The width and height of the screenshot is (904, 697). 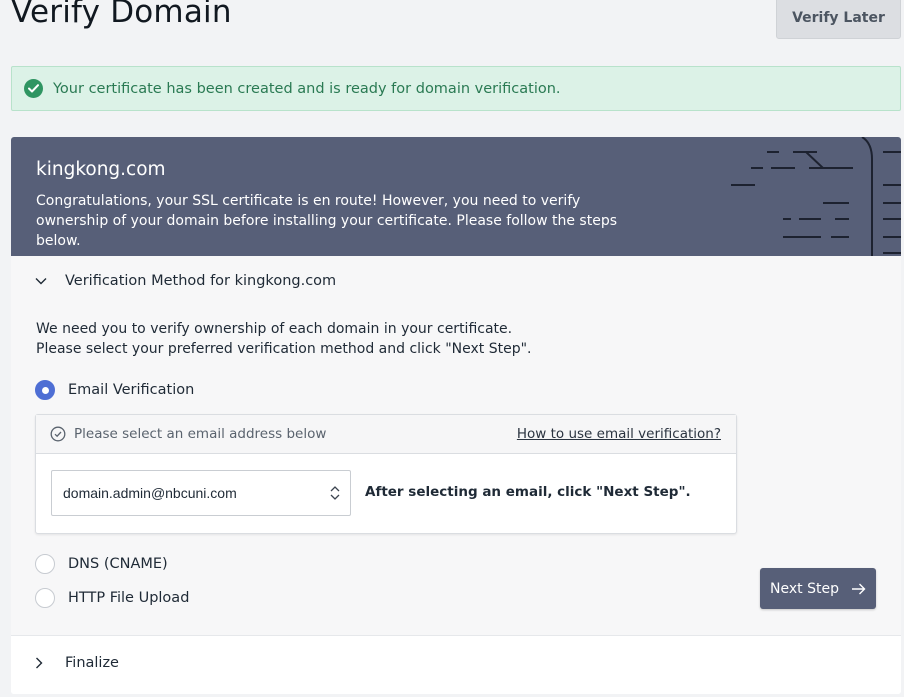 I want to click on finalize-section: Finalize, so click(x=456, y=664).